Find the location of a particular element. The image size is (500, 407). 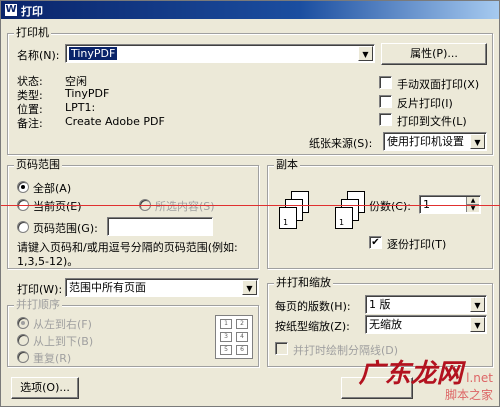

order-cell: 2 is located at coordinates (242, 324).